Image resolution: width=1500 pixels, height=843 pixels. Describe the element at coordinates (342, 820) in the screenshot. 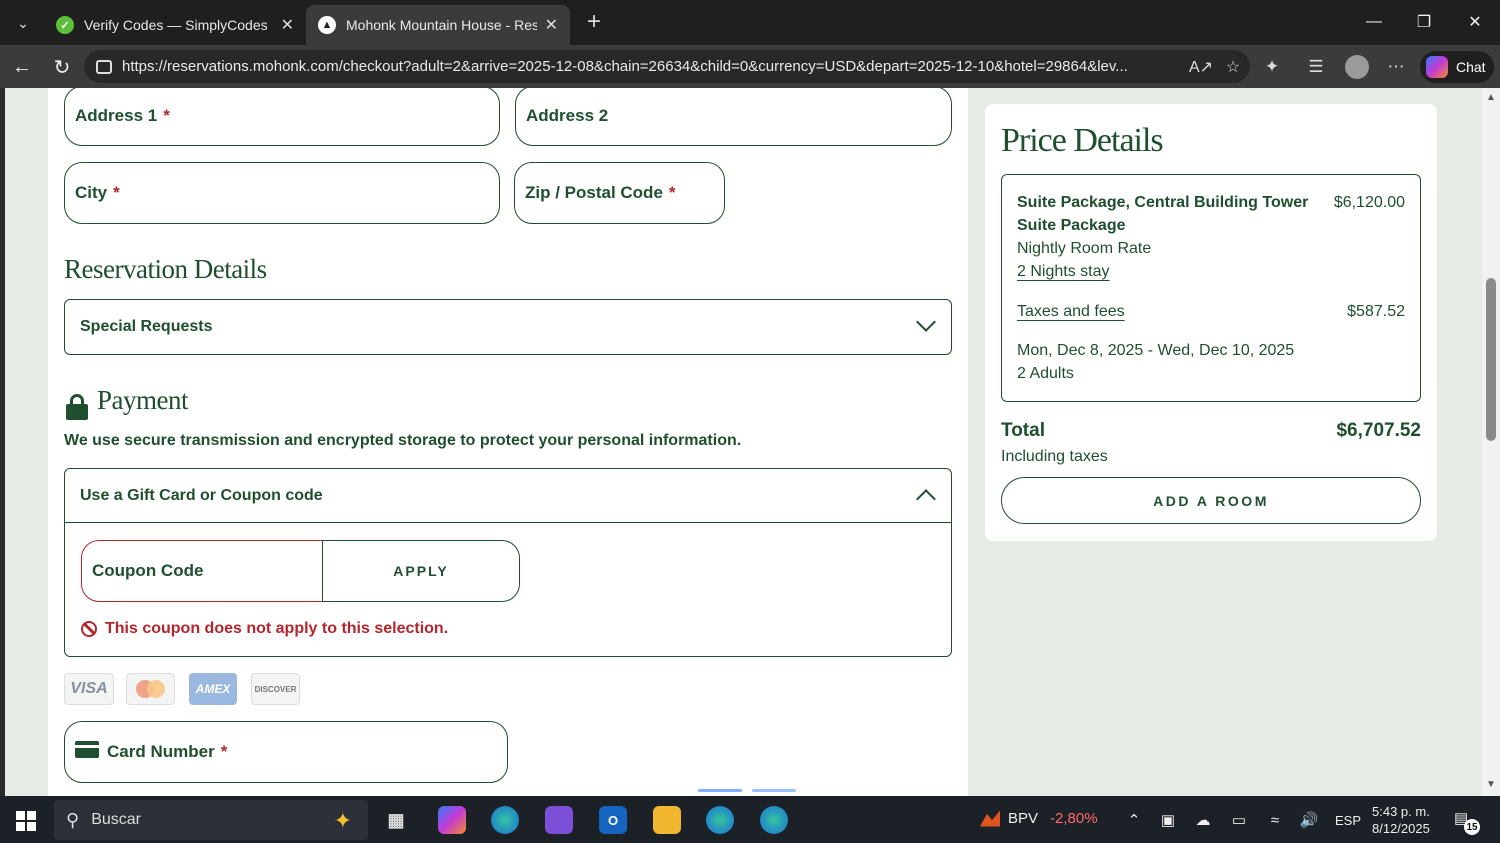

I see `sparkle-icon: ✦` at that location.